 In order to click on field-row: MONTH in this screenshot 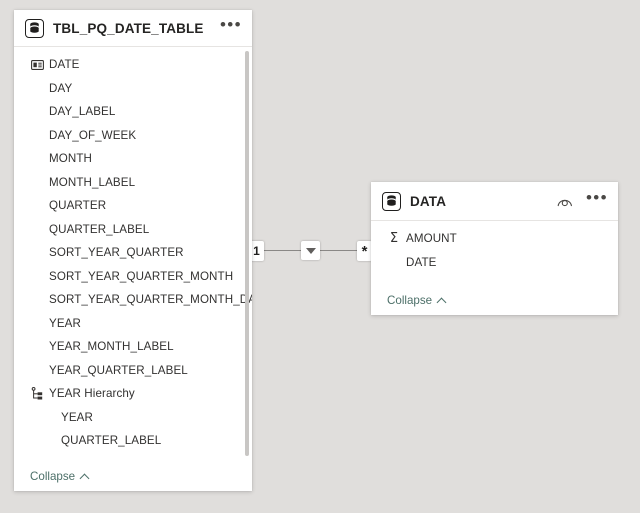, I will do `click(133, 159)`.